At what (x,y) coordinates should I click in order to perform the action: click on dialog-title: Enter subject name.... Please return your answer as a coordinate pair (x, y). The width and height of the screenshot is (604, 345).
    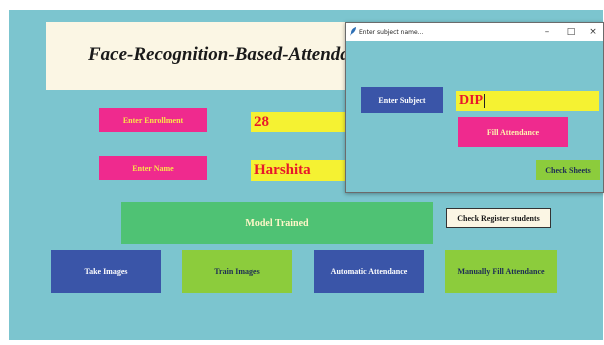
    Looking at the image, I should click on (391, 32).